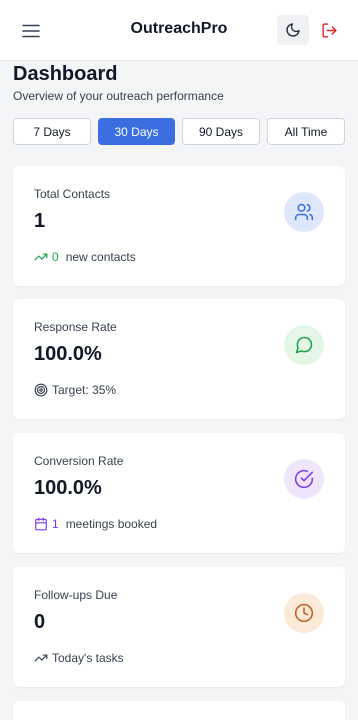  I want to click on stat-footer: Today's tasks, so click(79, 658).